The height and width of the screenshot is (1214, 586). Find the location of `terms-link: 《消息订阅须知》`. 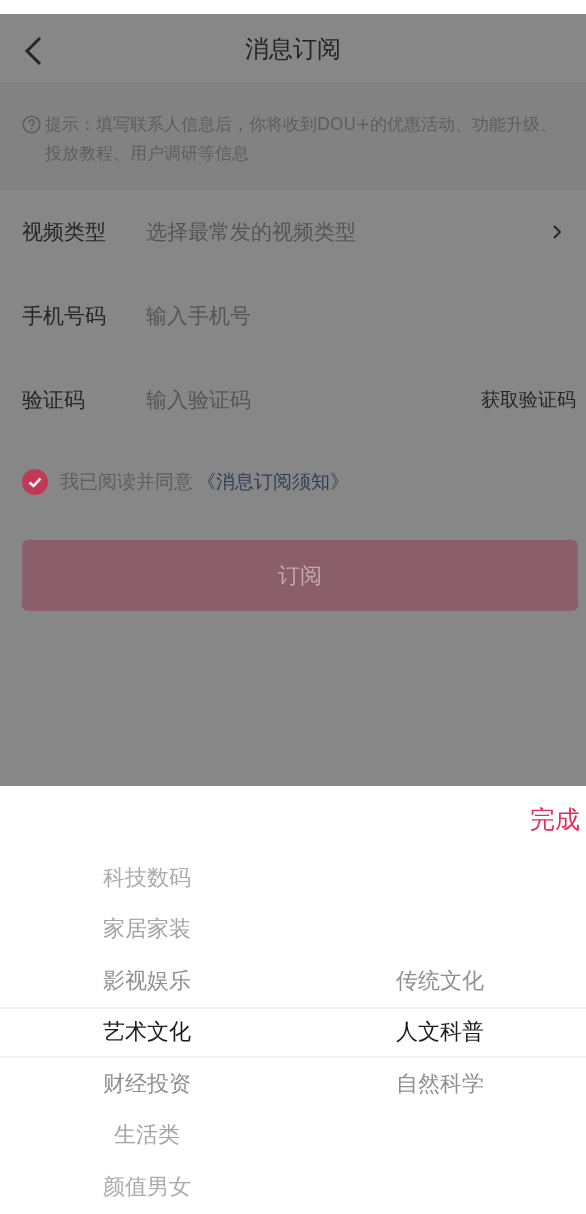

terms-link: 《消息订阅须知》 is located at coordinates (273, 482).